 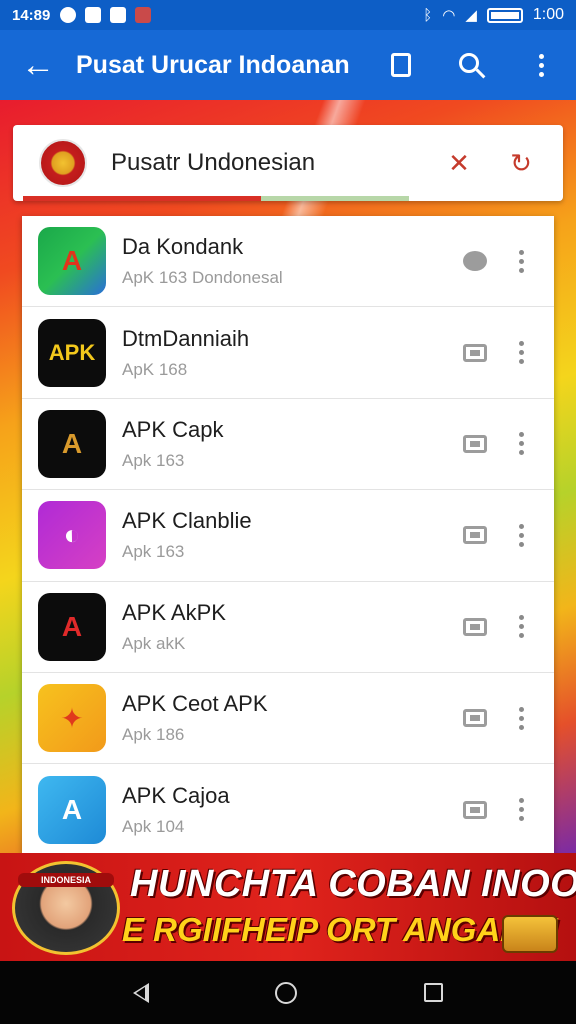 What do you see at coordinates (291, 535) in the screenshot?
I see `app-text: APK Clanblie Apk 163` at bounding box center [291, 535].